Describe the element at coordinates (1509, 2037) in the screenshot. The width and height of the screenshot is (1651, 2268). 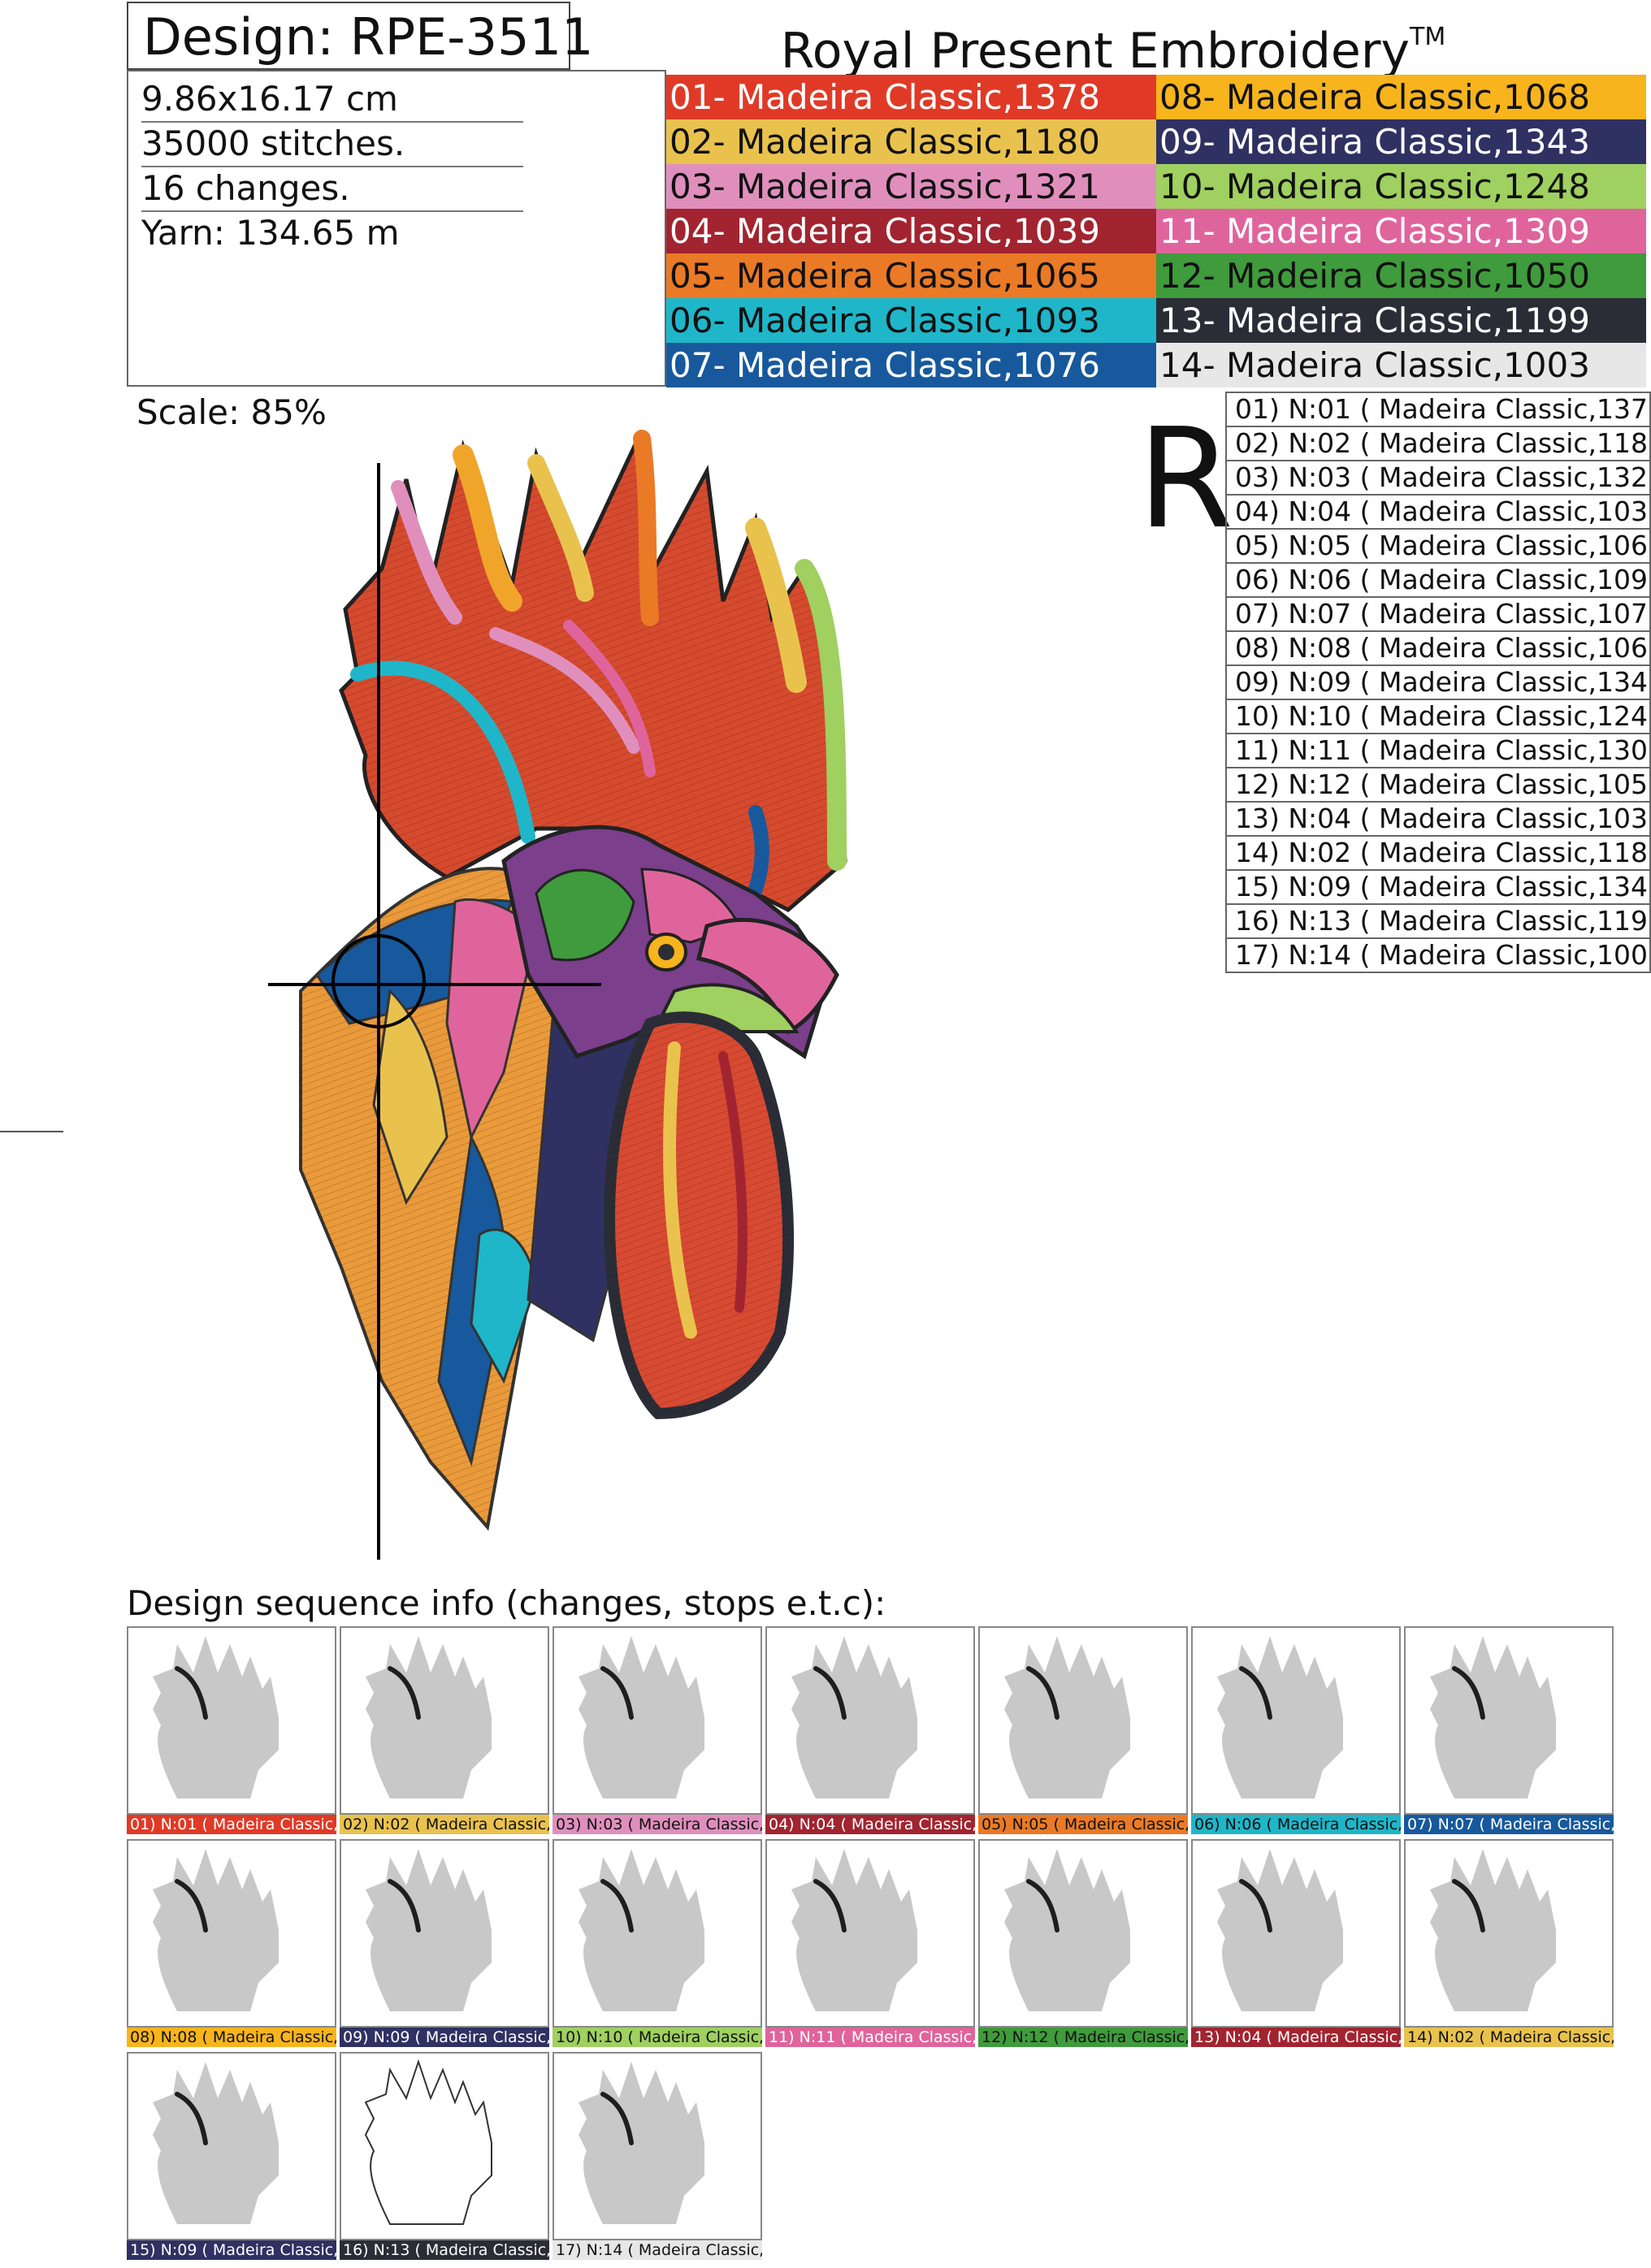
I see `thumbnail-caption: 14) N:02 ( Madeira Classic,1180)` at that location.